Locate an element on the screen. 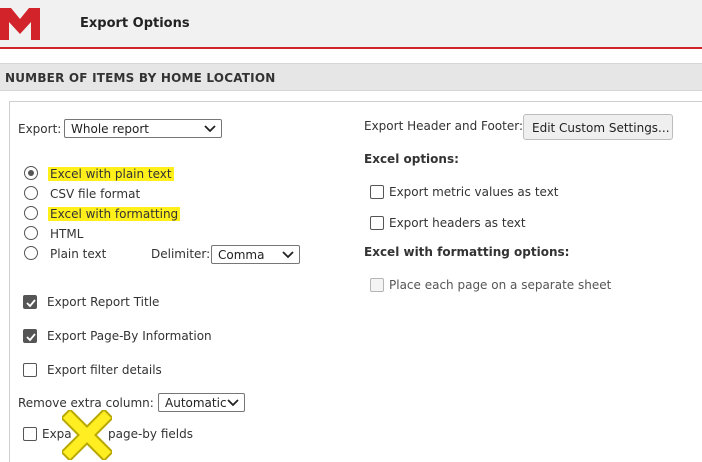 This screenshot has width=702, height=462. export-report-title-checkbox is located at coordinates (30, 302).